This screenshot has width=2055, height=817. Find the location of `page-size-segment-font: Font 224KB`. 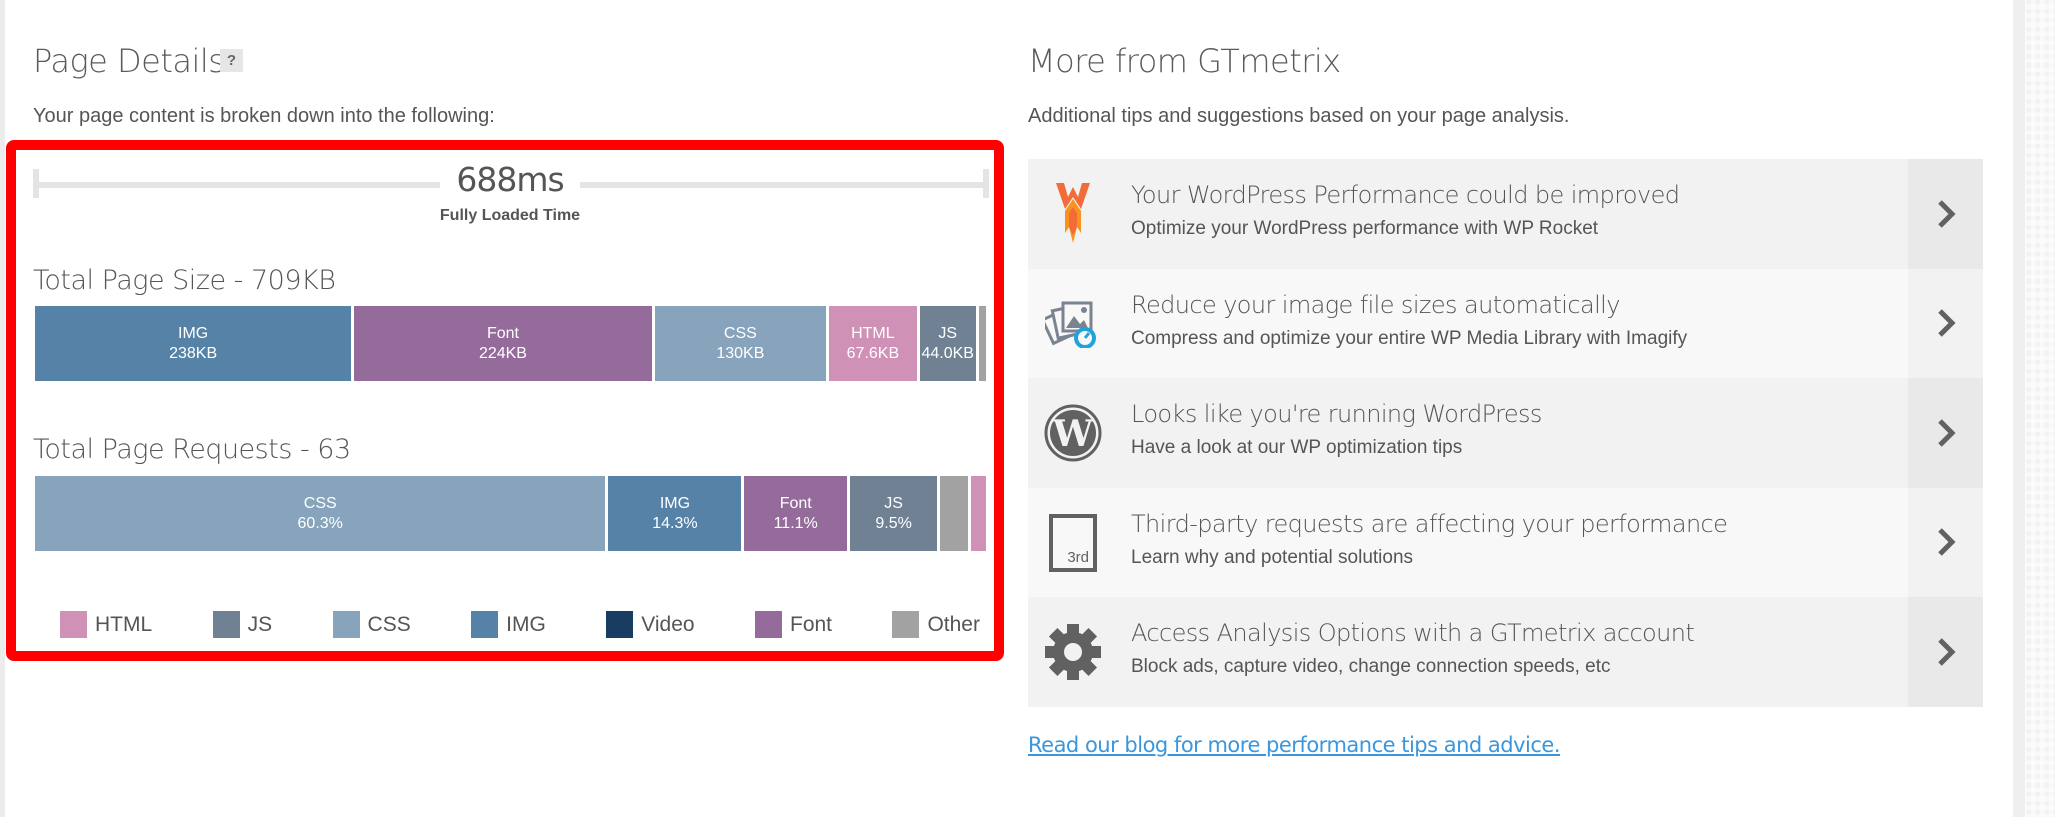

page-size-segment-font: Font 224KB is located at coordinates (504, 343).